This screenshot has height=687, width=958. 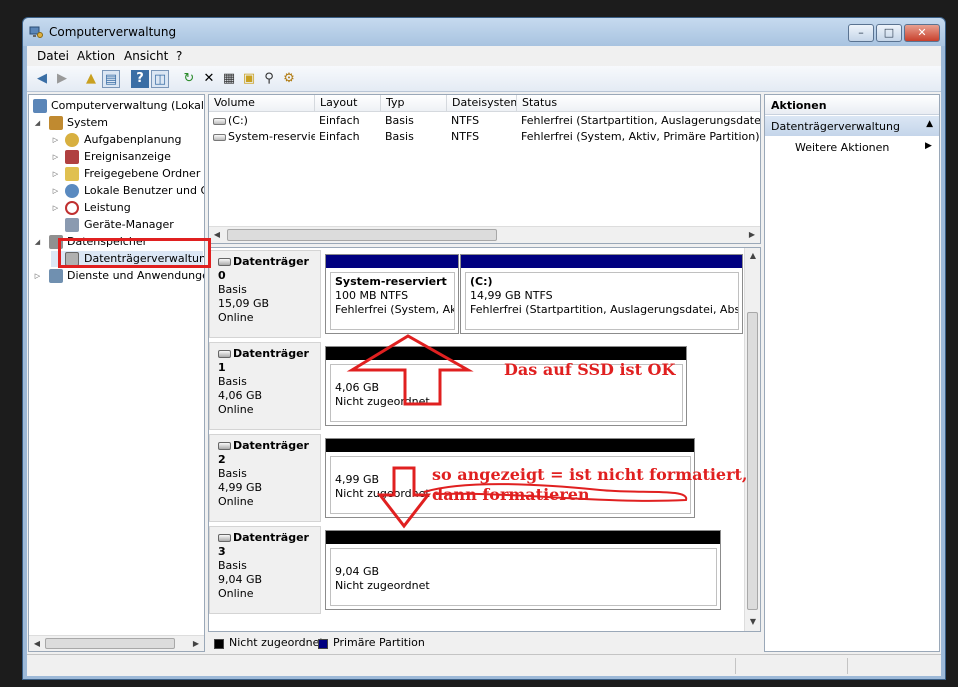 I want to click on disk-label: Datenträger 3 Basis 9,04 GB Online, so click(x=265, y=570).